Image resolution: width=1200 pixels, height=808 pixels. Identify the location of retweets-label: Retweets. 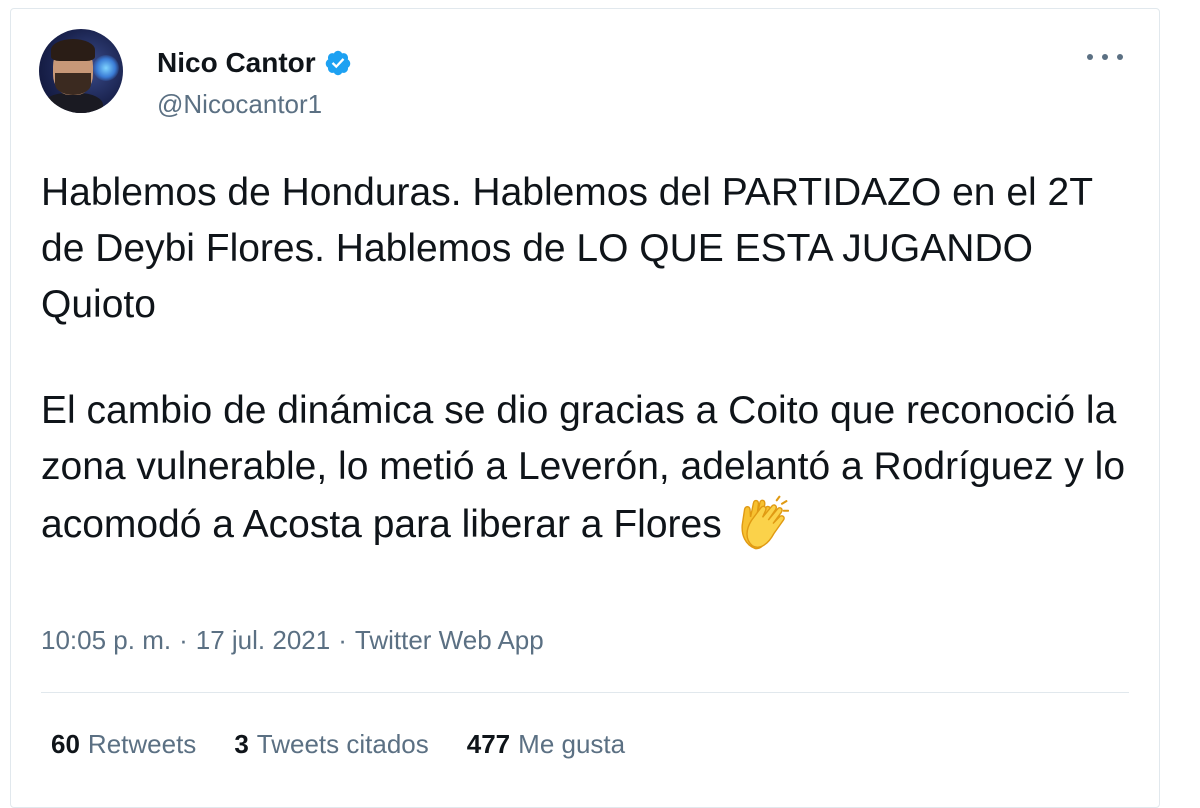
(142, 744).